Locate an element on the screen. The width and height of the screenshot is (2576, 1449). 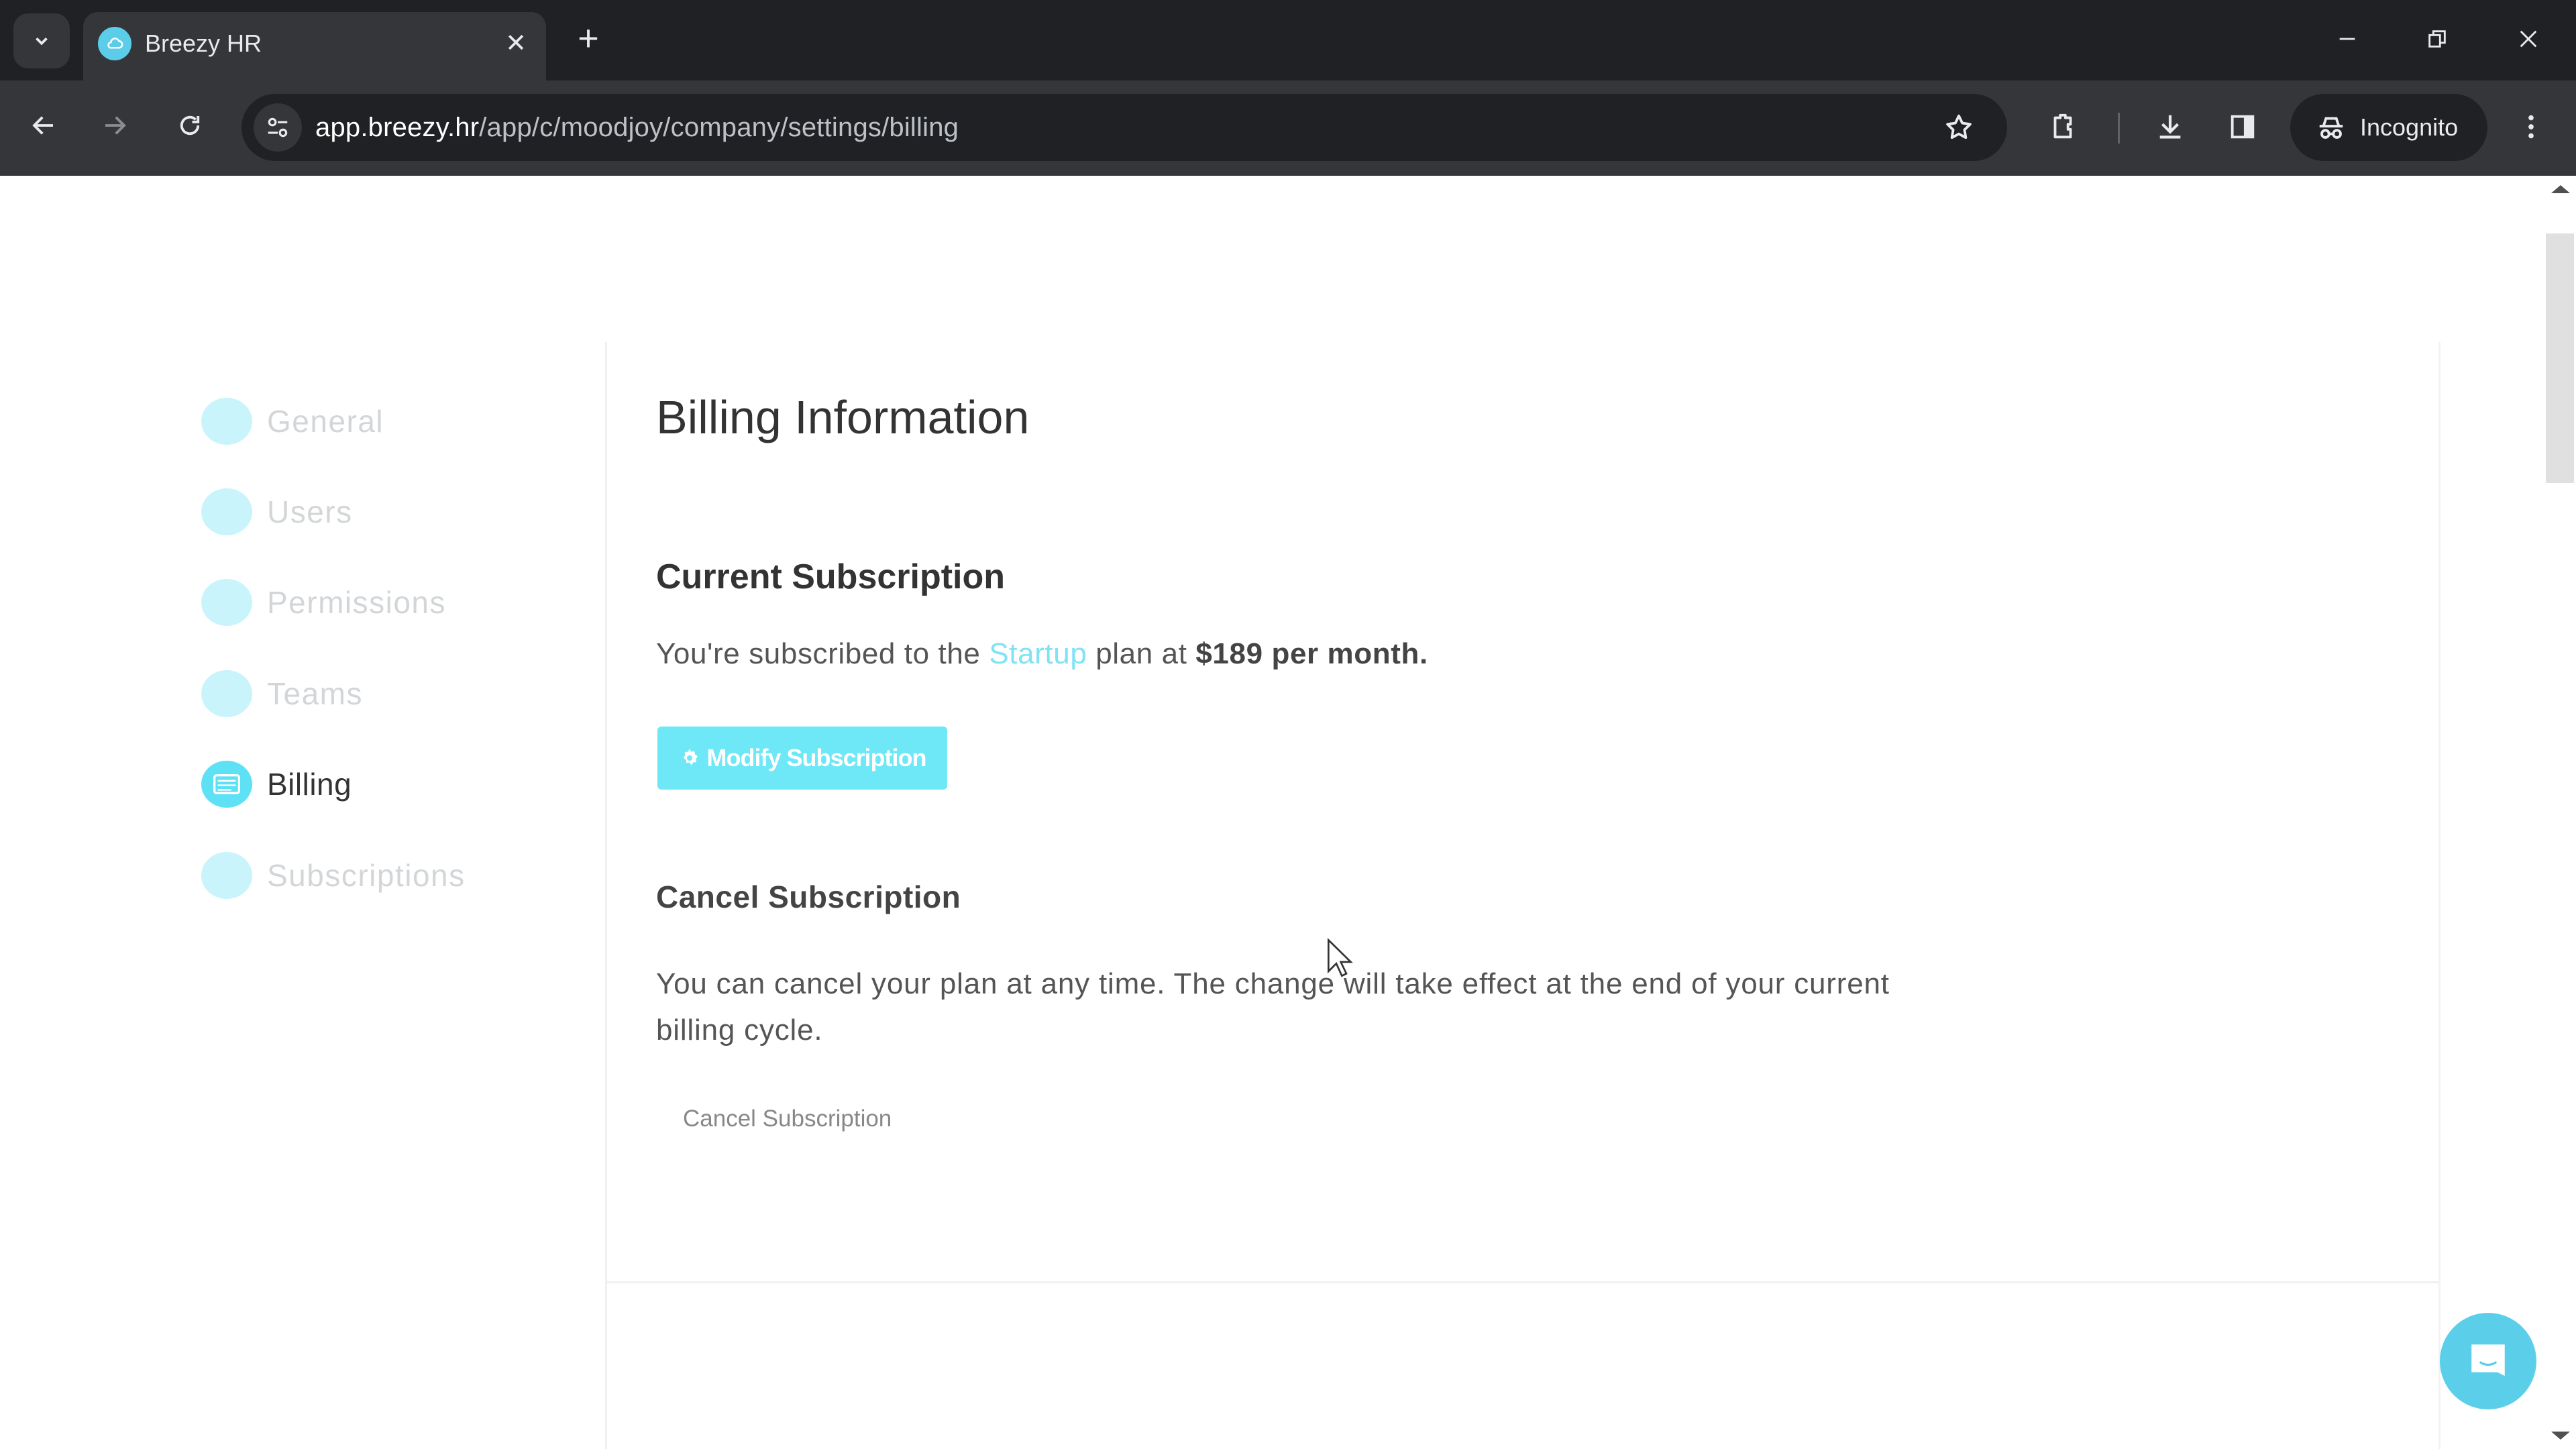
minimize-icon is located at coordinates (2347, 39).